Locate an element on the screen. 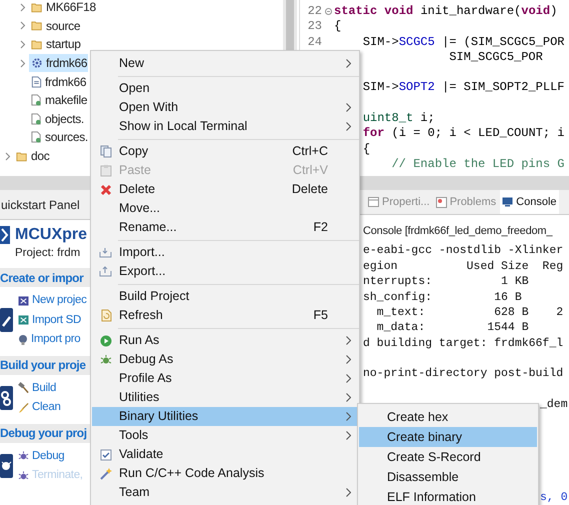  console-link: s, 0 is located at coordinates (554, 497).